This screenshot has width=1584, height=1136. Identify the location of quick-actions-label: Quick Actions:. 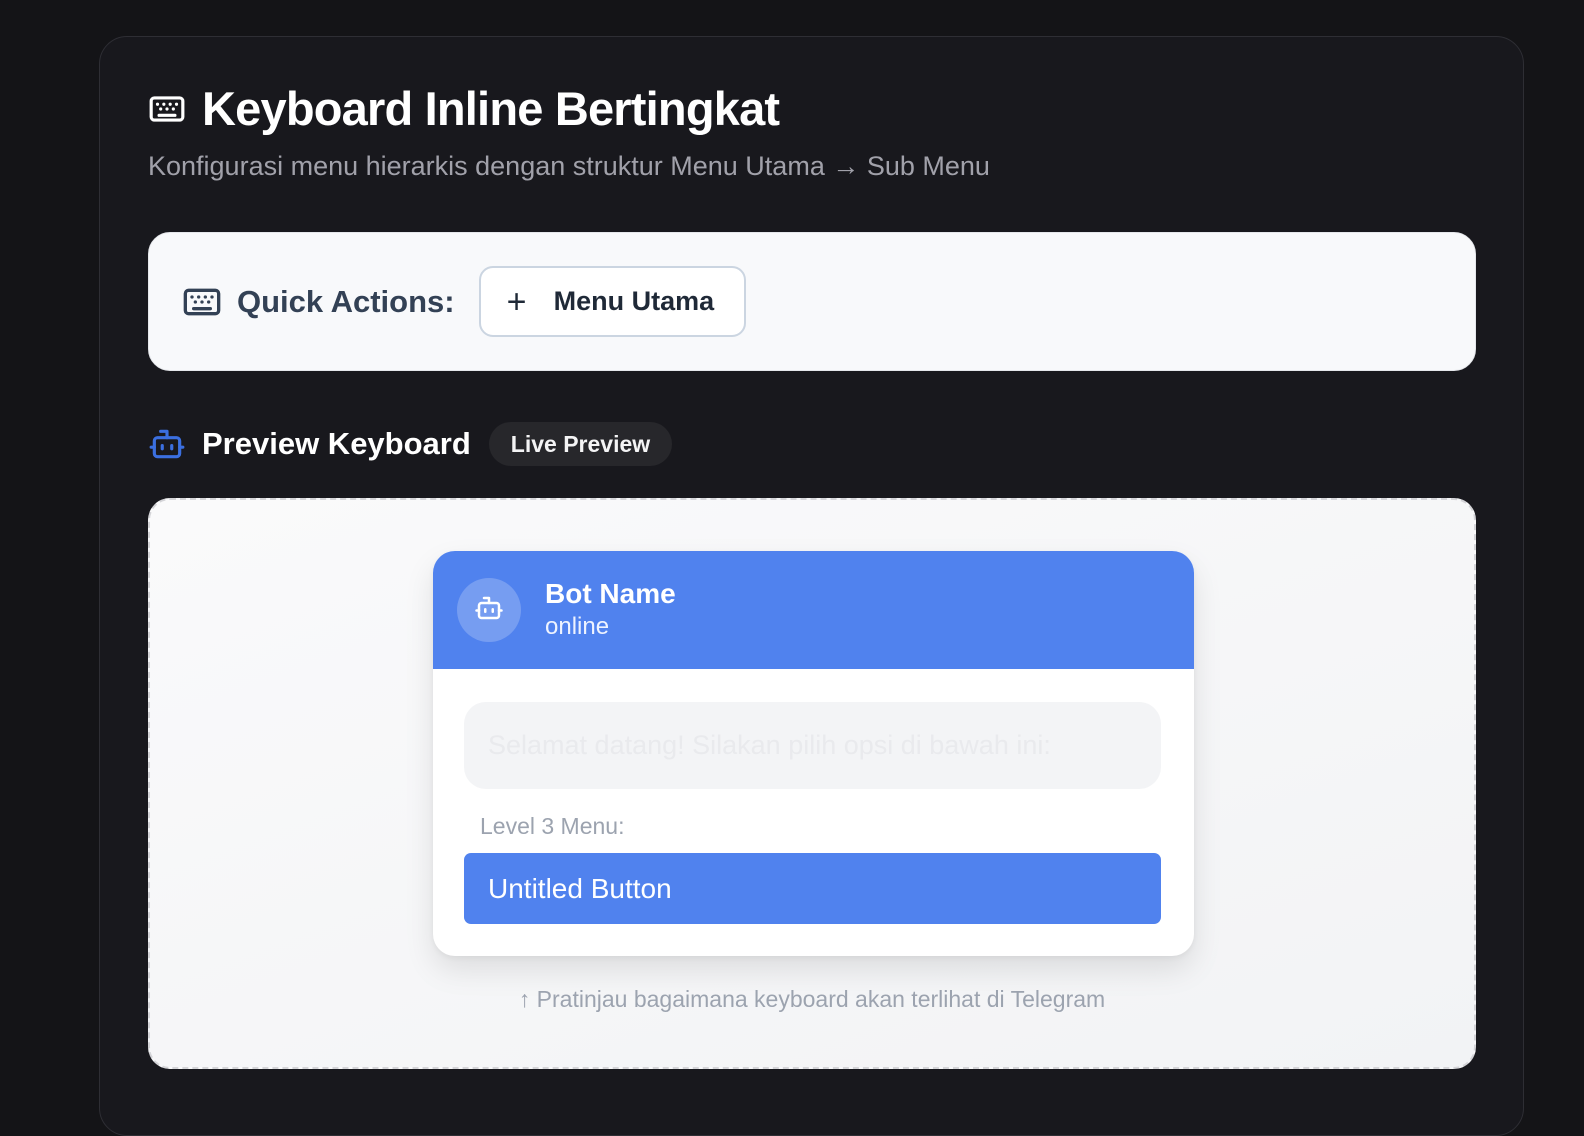
(346, 301).